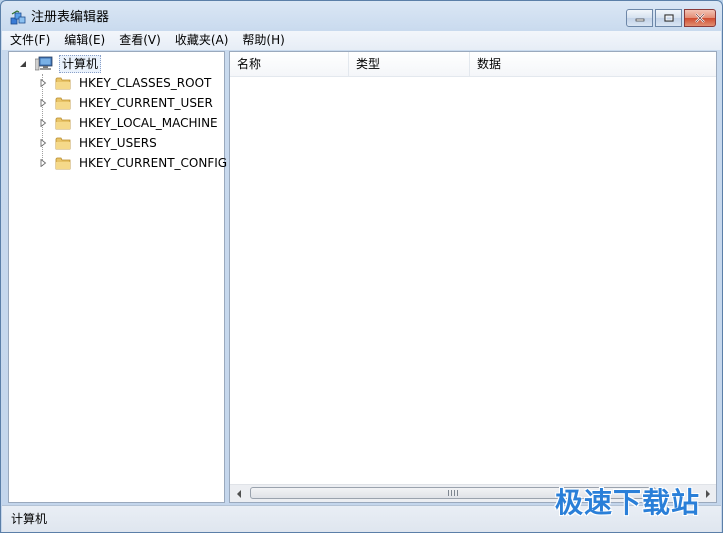  I want to click on restore-icon, so click(668, 18).